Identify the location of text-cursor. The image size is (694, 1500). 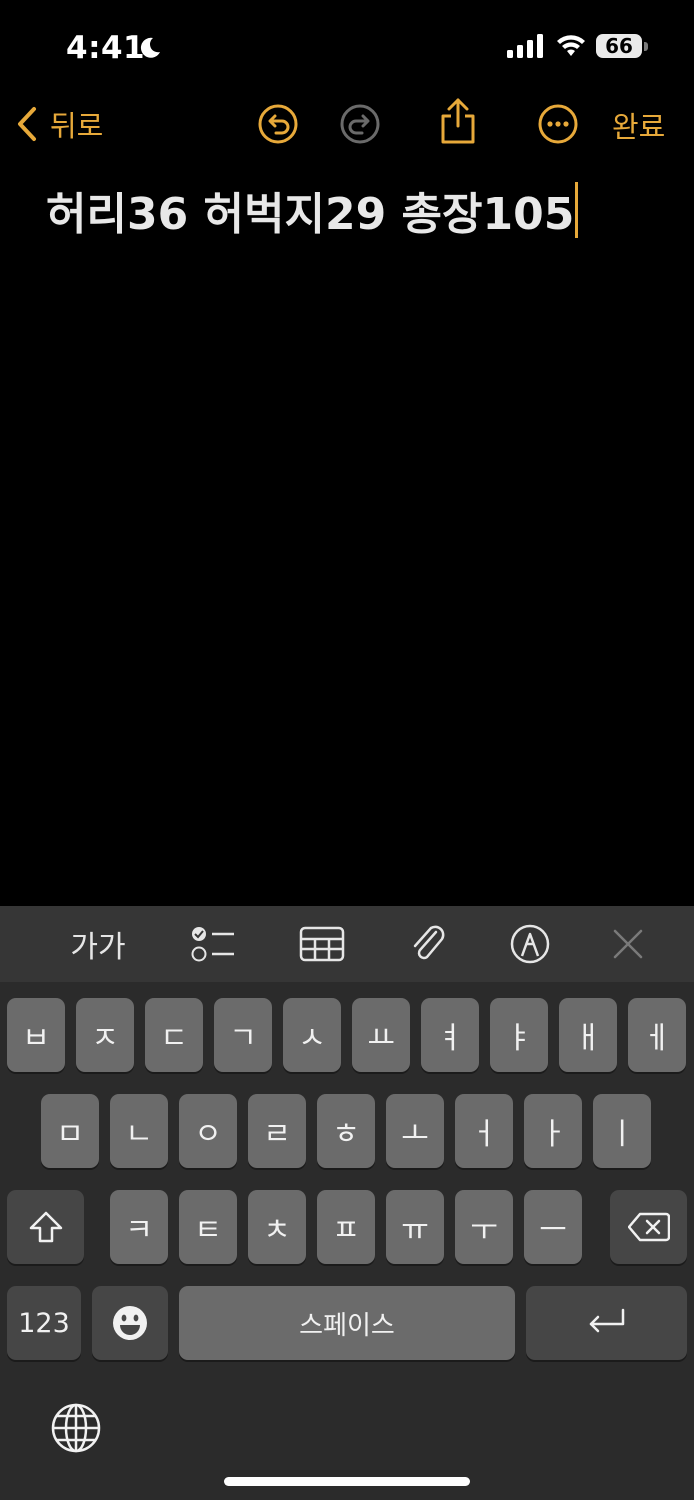
(577, 210).